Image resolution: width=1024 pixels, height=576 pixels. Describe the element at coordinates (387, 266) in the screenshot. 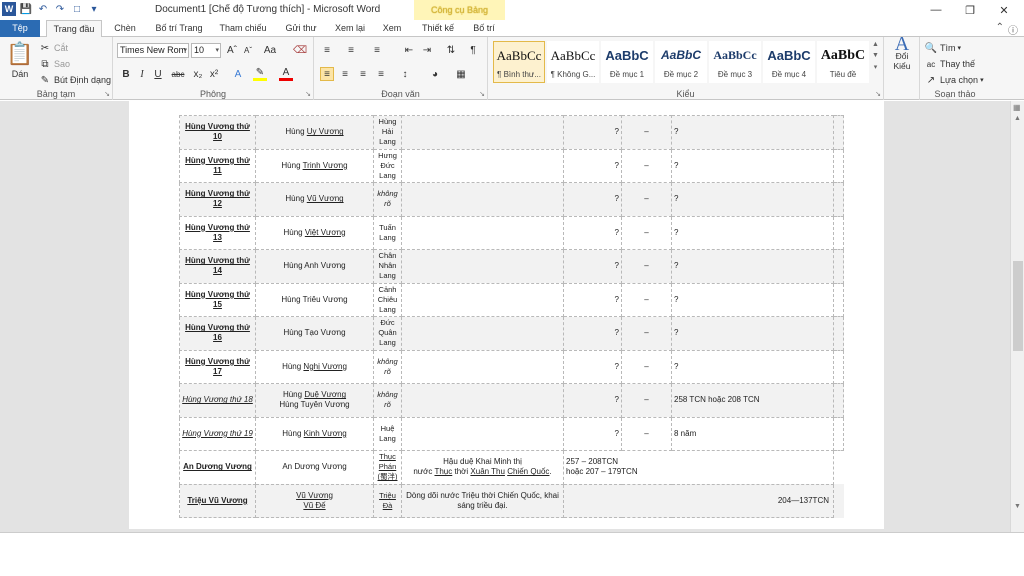

I see `personal-name-cell: Chân Nhân Lang` at that location.